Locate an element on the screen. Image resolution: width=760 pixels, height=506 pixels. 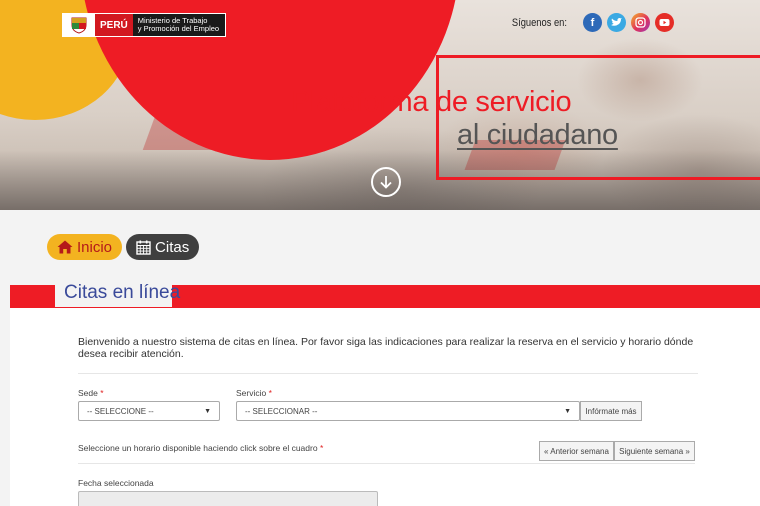
breadcrumb-citas: Citas is located at coordinates (163, 247).